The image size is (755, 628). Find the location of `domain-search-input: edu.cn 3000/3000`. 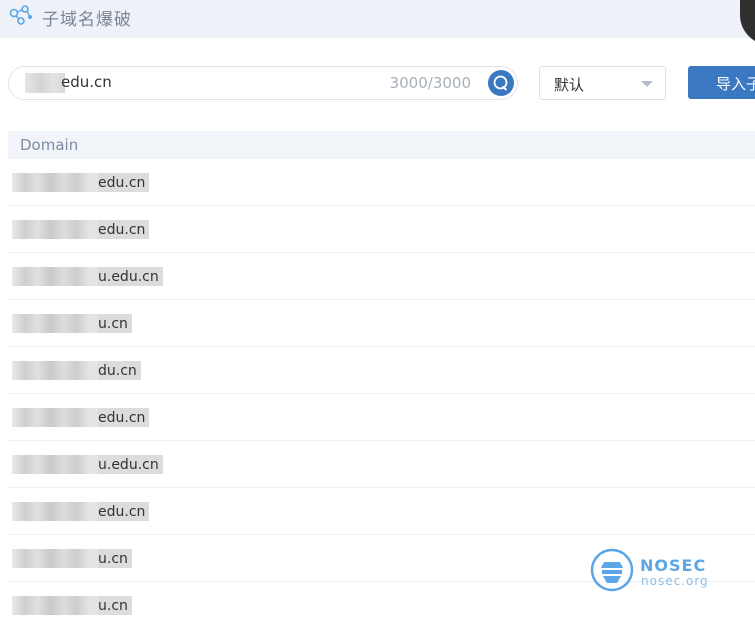

domain-search-input: edu.cn 3000/3000 is located at coordinates (263, 83).